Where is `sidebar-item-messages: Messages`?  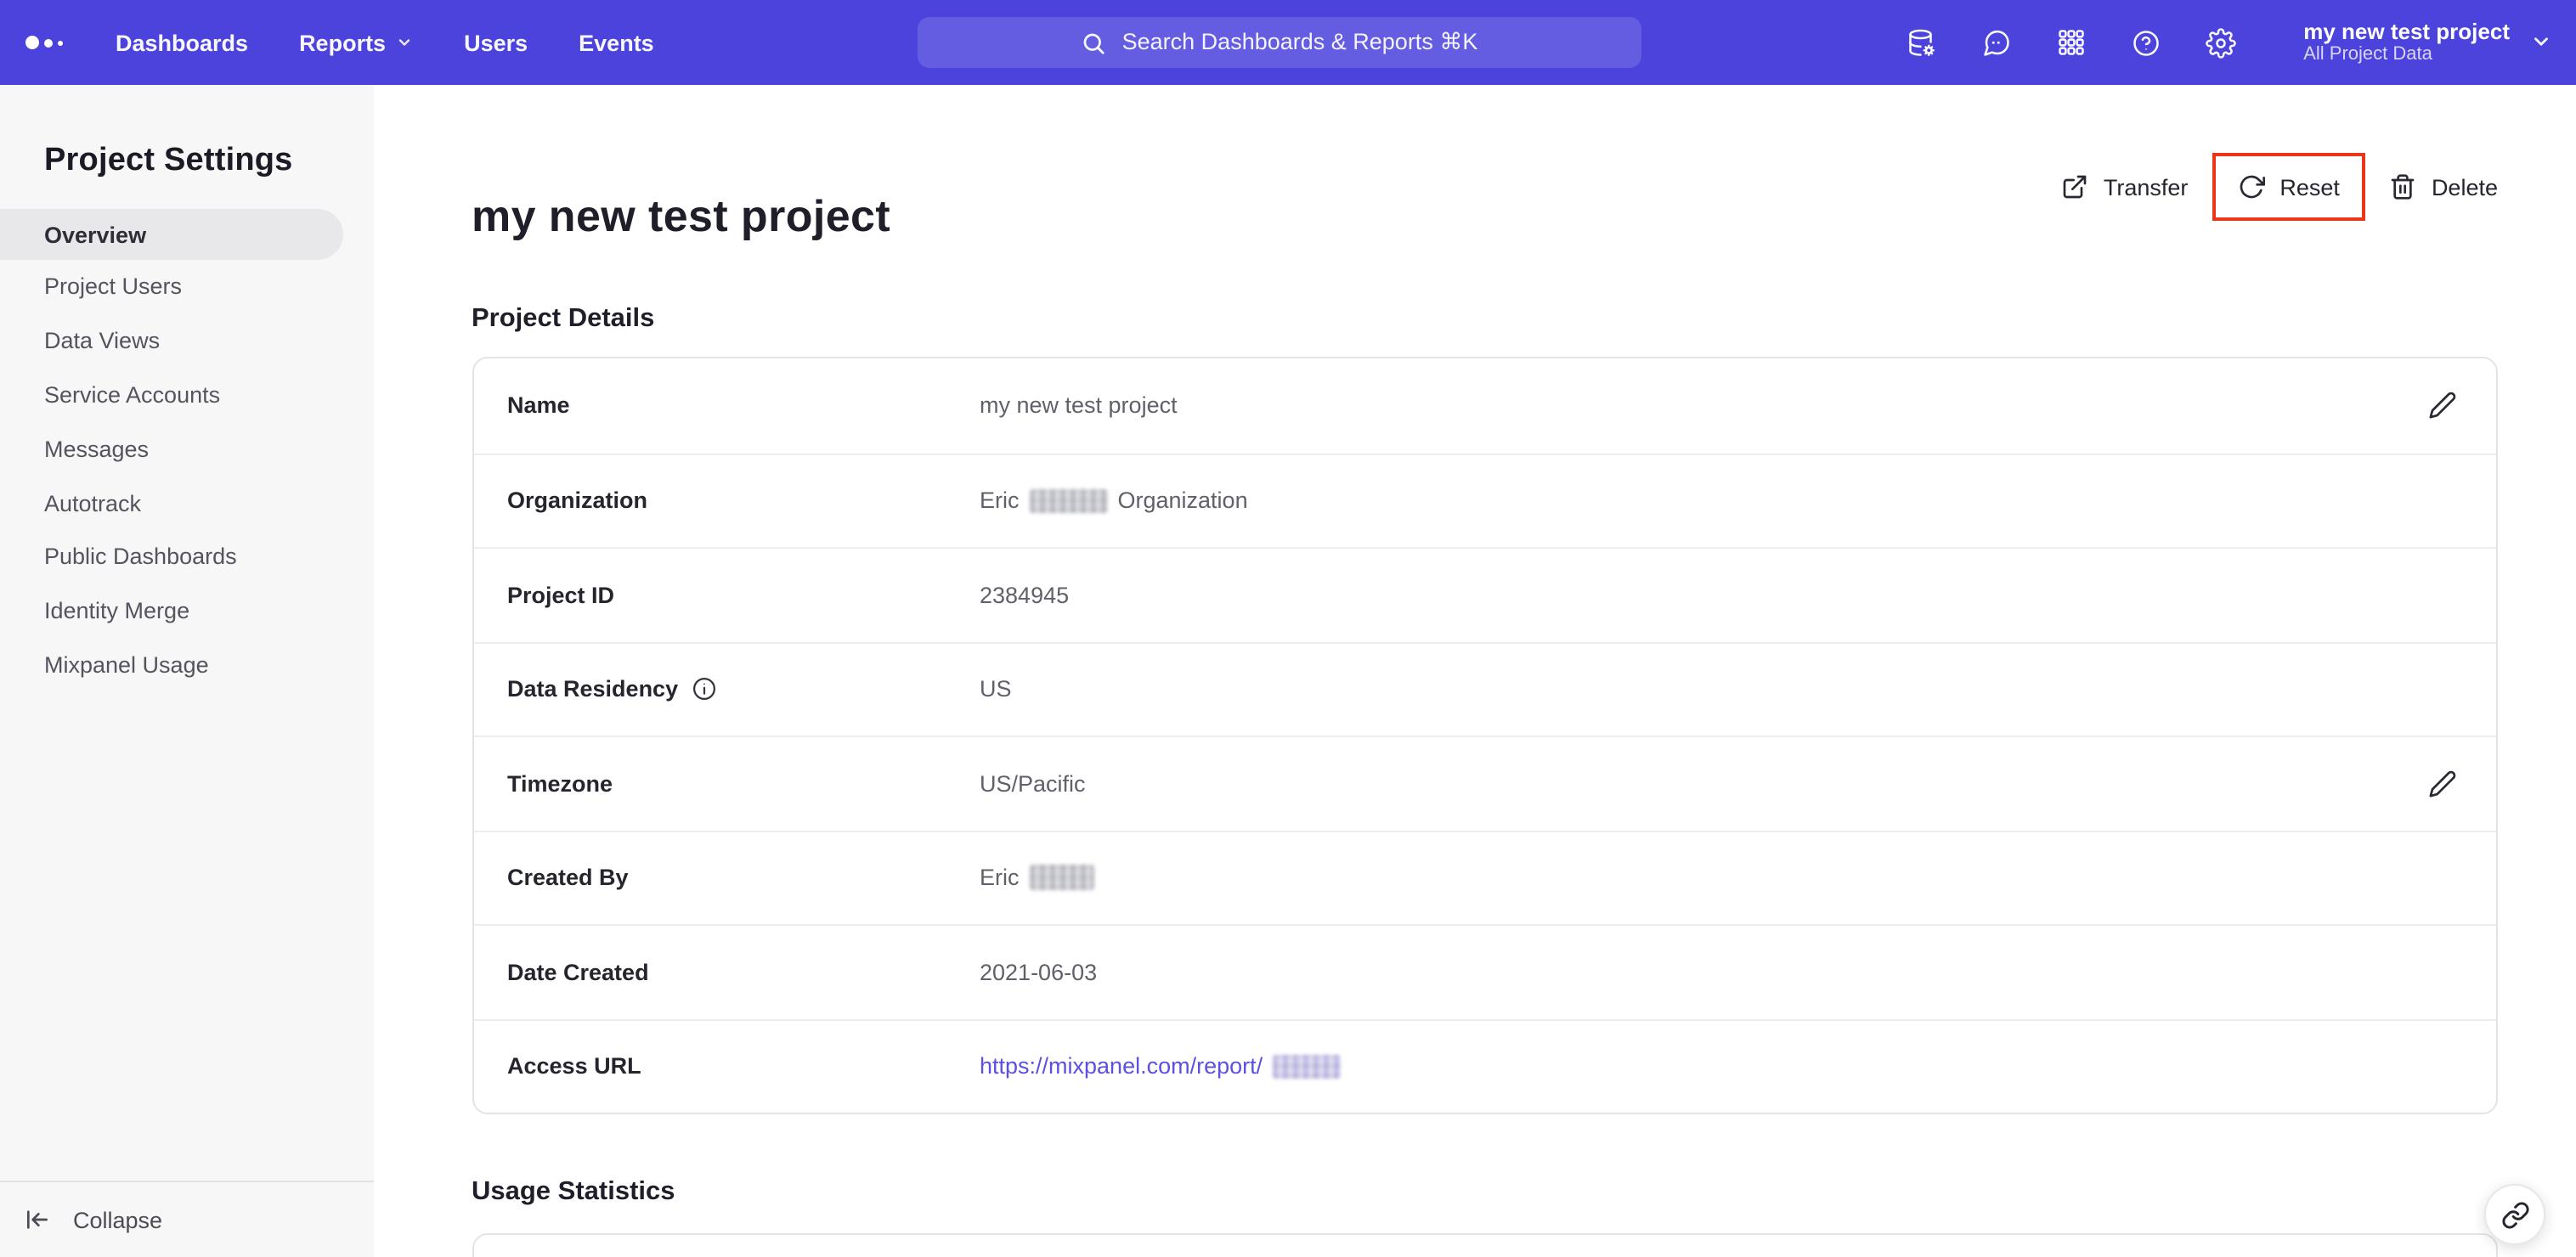
sidebar-item-messages: Messages is located at coordinates (187, 449).